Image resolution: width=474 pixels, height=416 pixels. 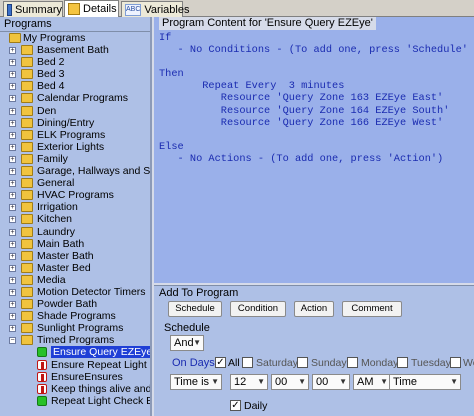 What do you see at coordinates (75, 316) in the screenshot?
I see `tree-folder-shade-programs: + Shade Programs` at bounding box center [75, 316].